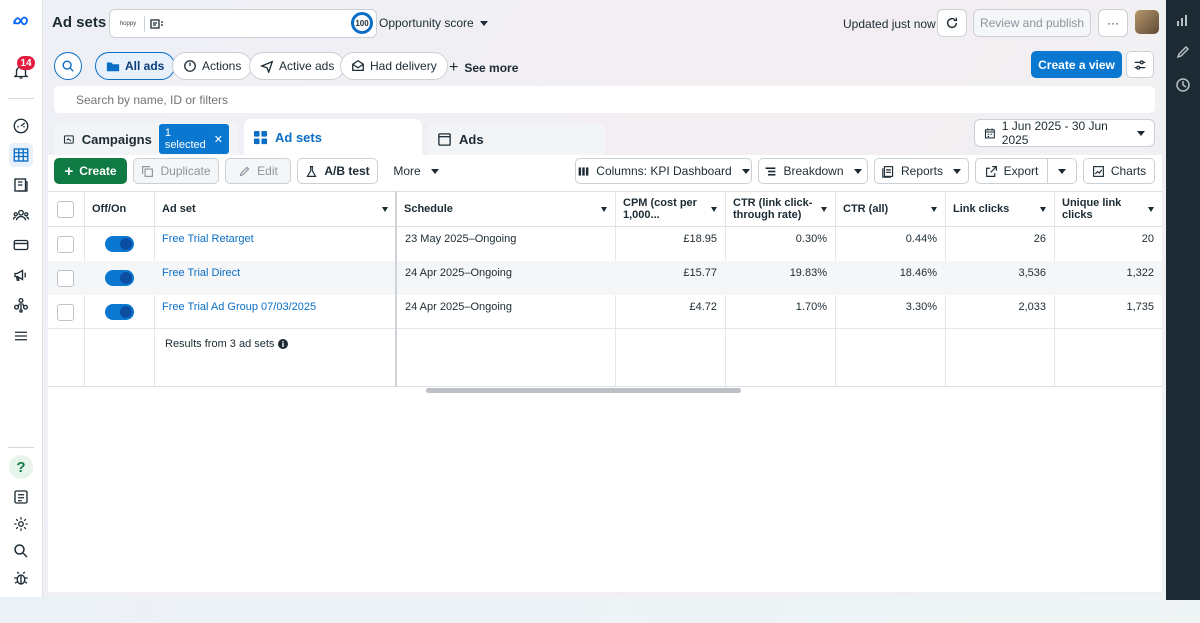 The width and height of the screenshot is (1200, 623). I want to click on unique-link-clicks-cell: 1,322, so click(1140, 273).